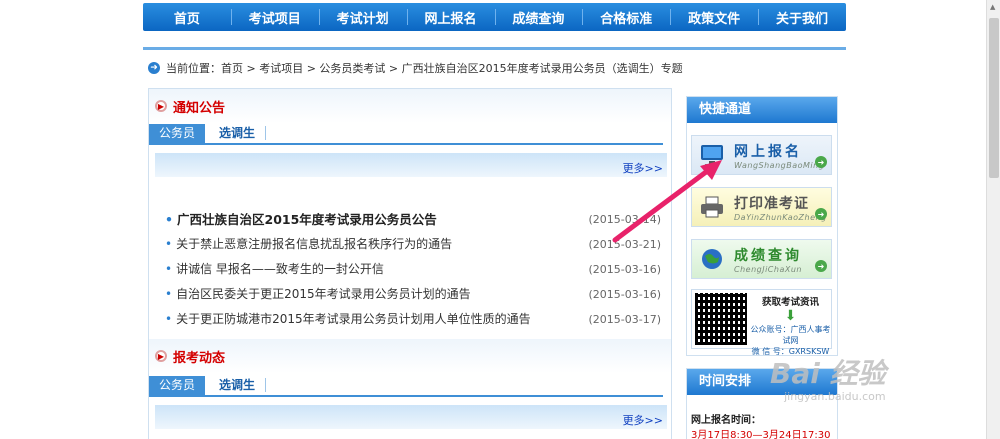  Describe the element at coordinates (154, 68) in the screenshot. I see `arrow-right-icon: ➜` at that location.